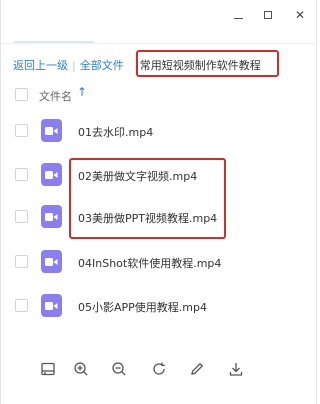  Describe the element at coordinates (268, 15) in the screenshot. I see `maximize-icon` at that location.